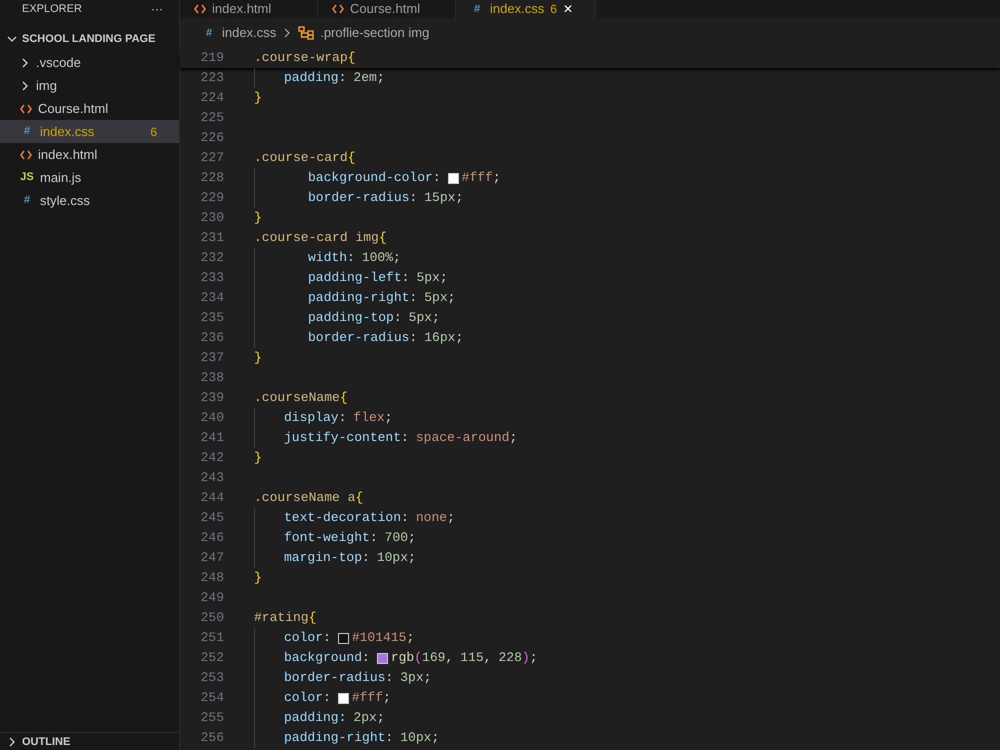  I want to click on tab-label: index.css, so click(517, 9).